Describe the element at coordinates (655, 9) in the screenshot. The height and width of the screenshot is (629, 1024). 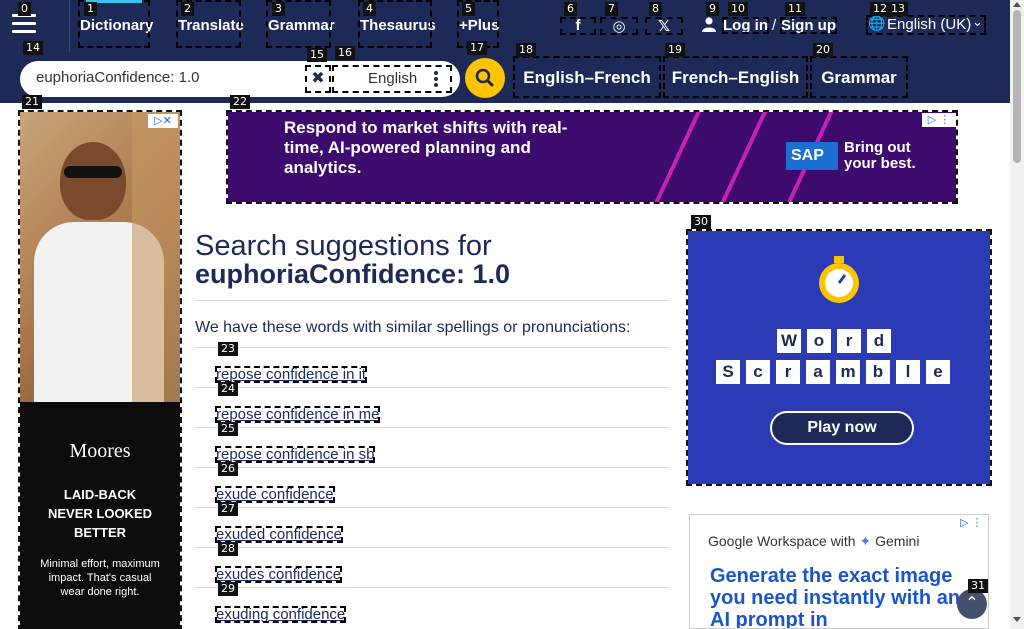
I see `element-index-badge: 8` at that location.